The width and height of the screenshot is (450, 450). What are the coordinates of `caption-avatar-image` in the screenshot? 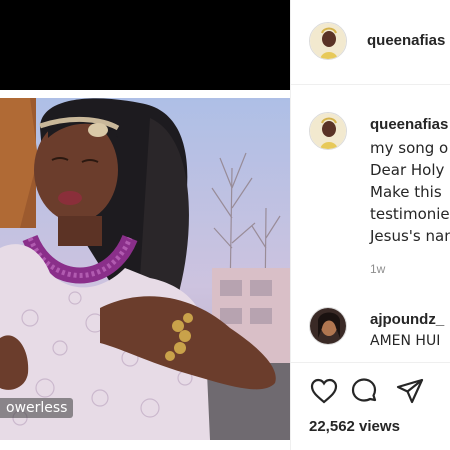 It's located at (328, 131).